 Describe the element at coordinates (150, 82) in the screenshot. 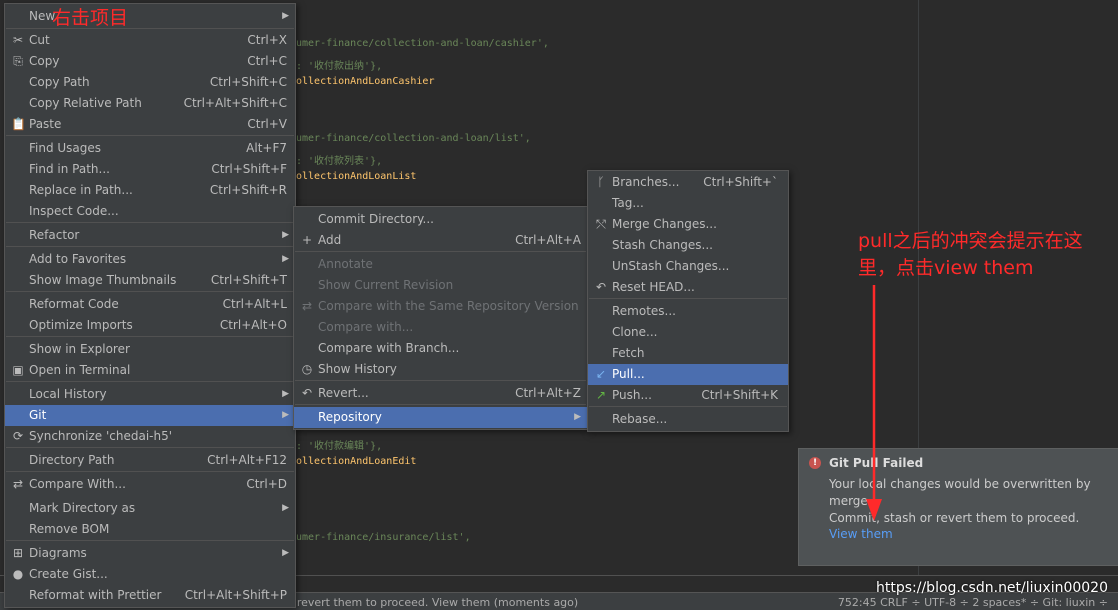

I see `ctx-item-copy-path: Copy Path Ctrl+Shift+C` at that location.